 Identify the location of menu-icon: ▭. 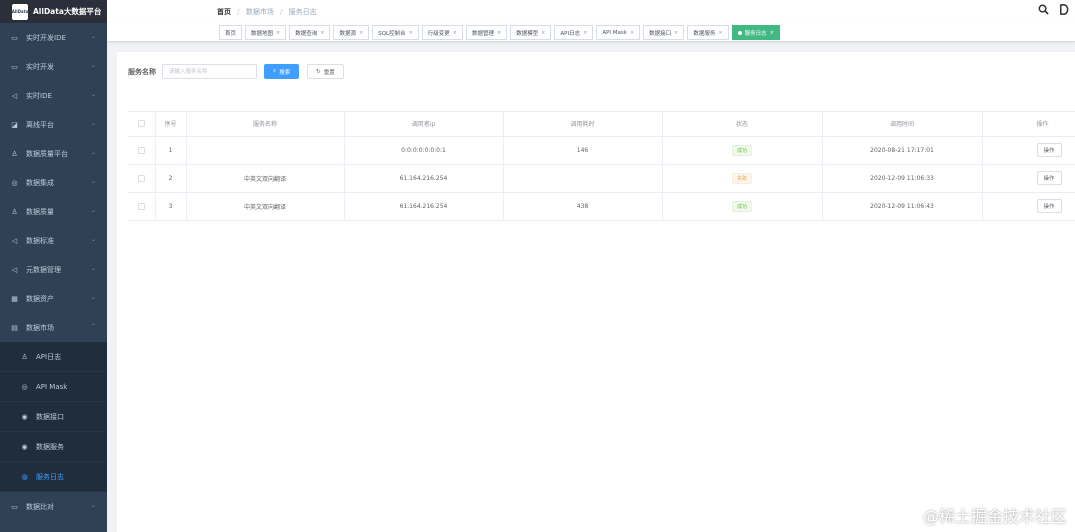
(14, 66).